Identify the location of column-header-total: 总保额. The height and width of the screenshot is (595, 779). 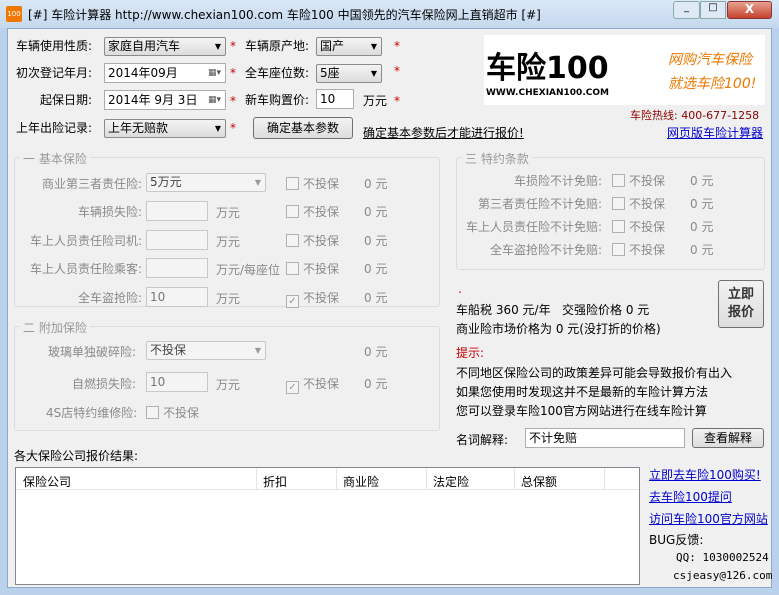
(539, 481).